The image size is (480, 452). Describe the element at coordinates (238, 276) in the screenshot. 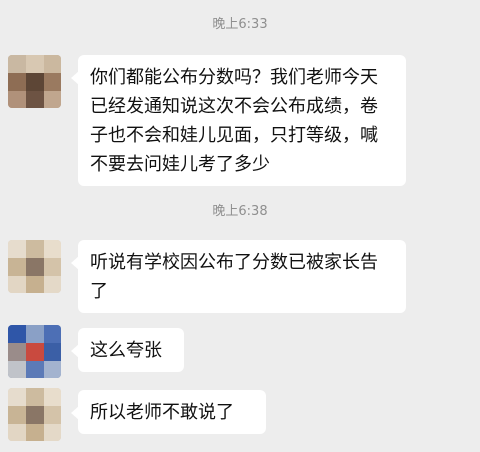

I see `message-bubble: 听说有学校因公布了分数已被家长告了` at that location.